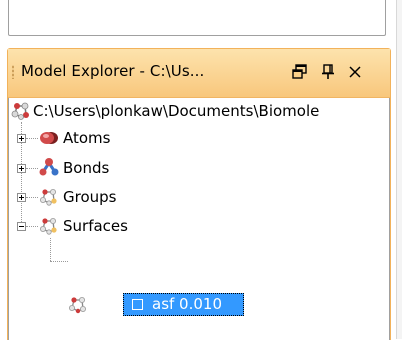 This screenshot has width=402, height=340. What do you see at coordinates (90, 197) in the screenshot?
I see `tree-item-label: Groups` at bounding box center [90, 197].